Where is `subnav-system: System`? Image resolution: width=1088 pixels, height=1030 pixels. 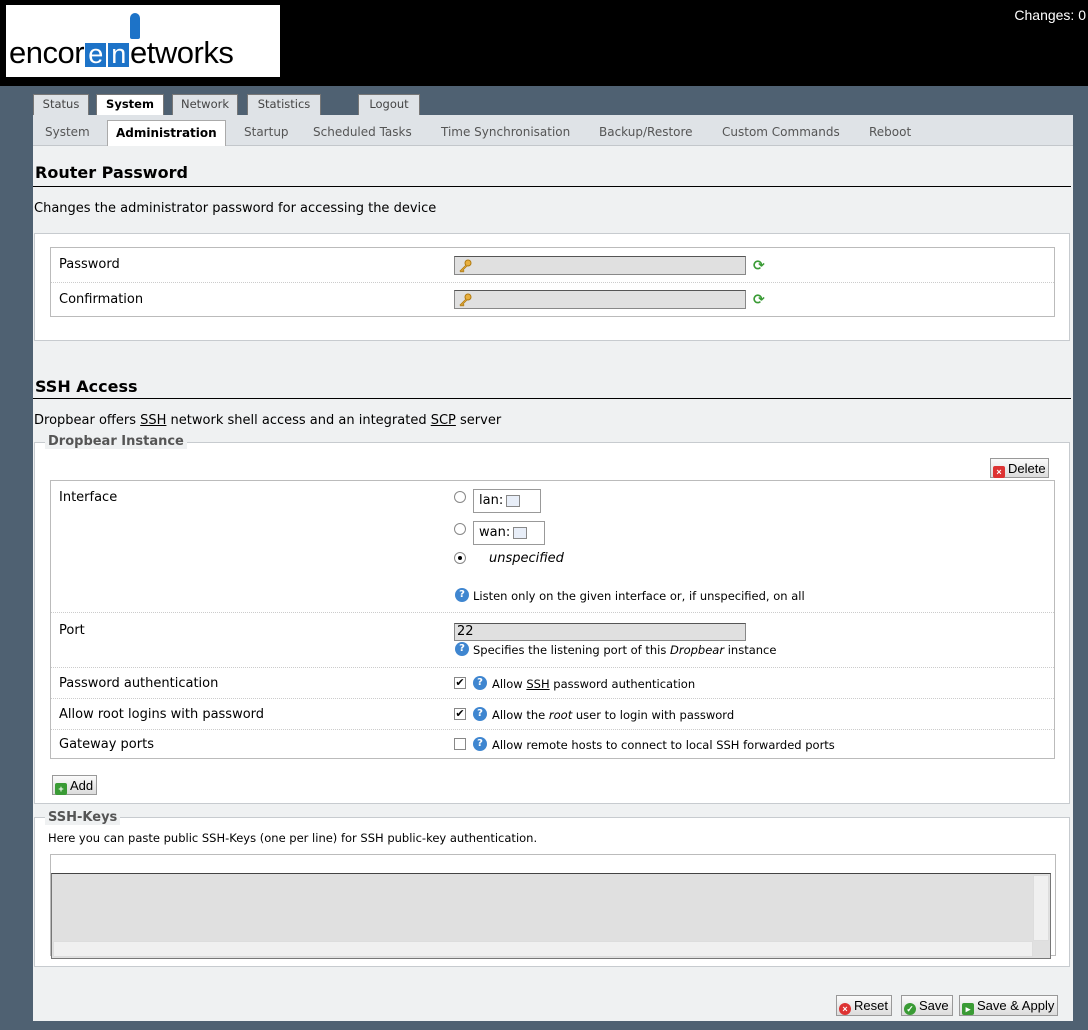 subnav-system: System is located at coordinates (67, 133).